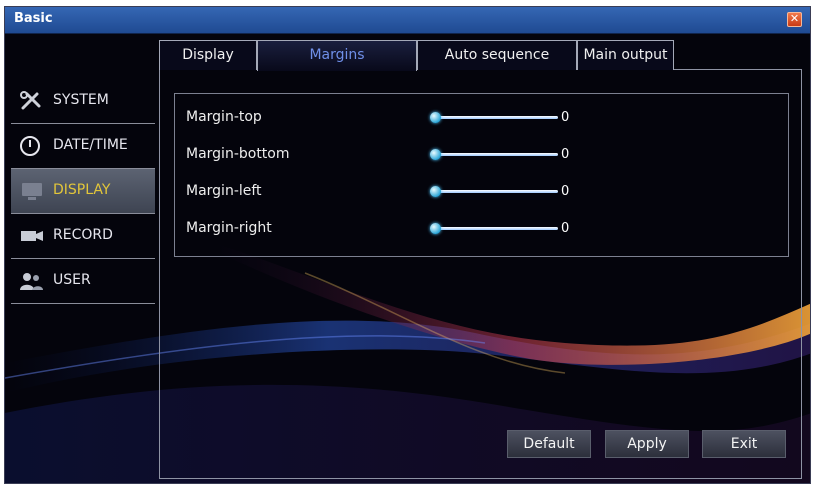  What do you see at coordinates (565, 228) in the screenshot?
I see `margin-right-value: 0` at bounding box center [565, 228].